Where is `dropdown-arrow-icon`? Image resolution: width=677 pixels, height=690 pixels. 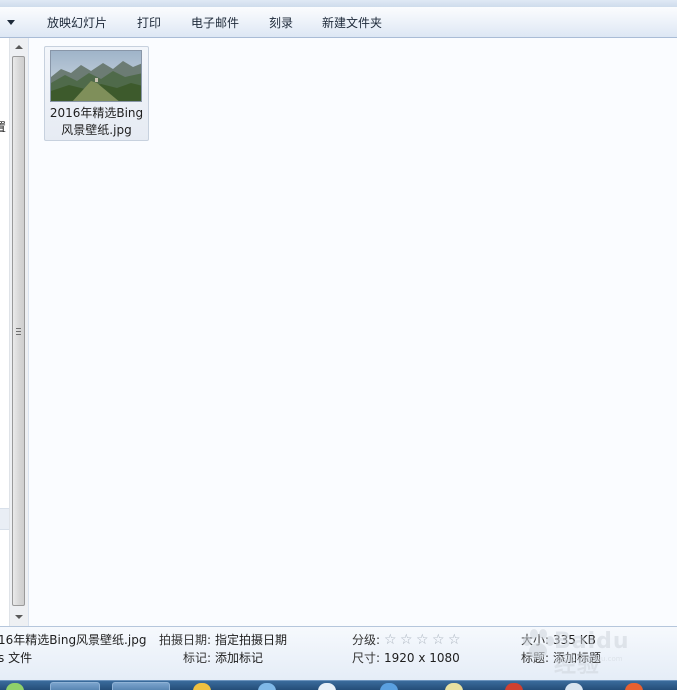
dropdown-arrow-icon is located at coordinates (11, 22).